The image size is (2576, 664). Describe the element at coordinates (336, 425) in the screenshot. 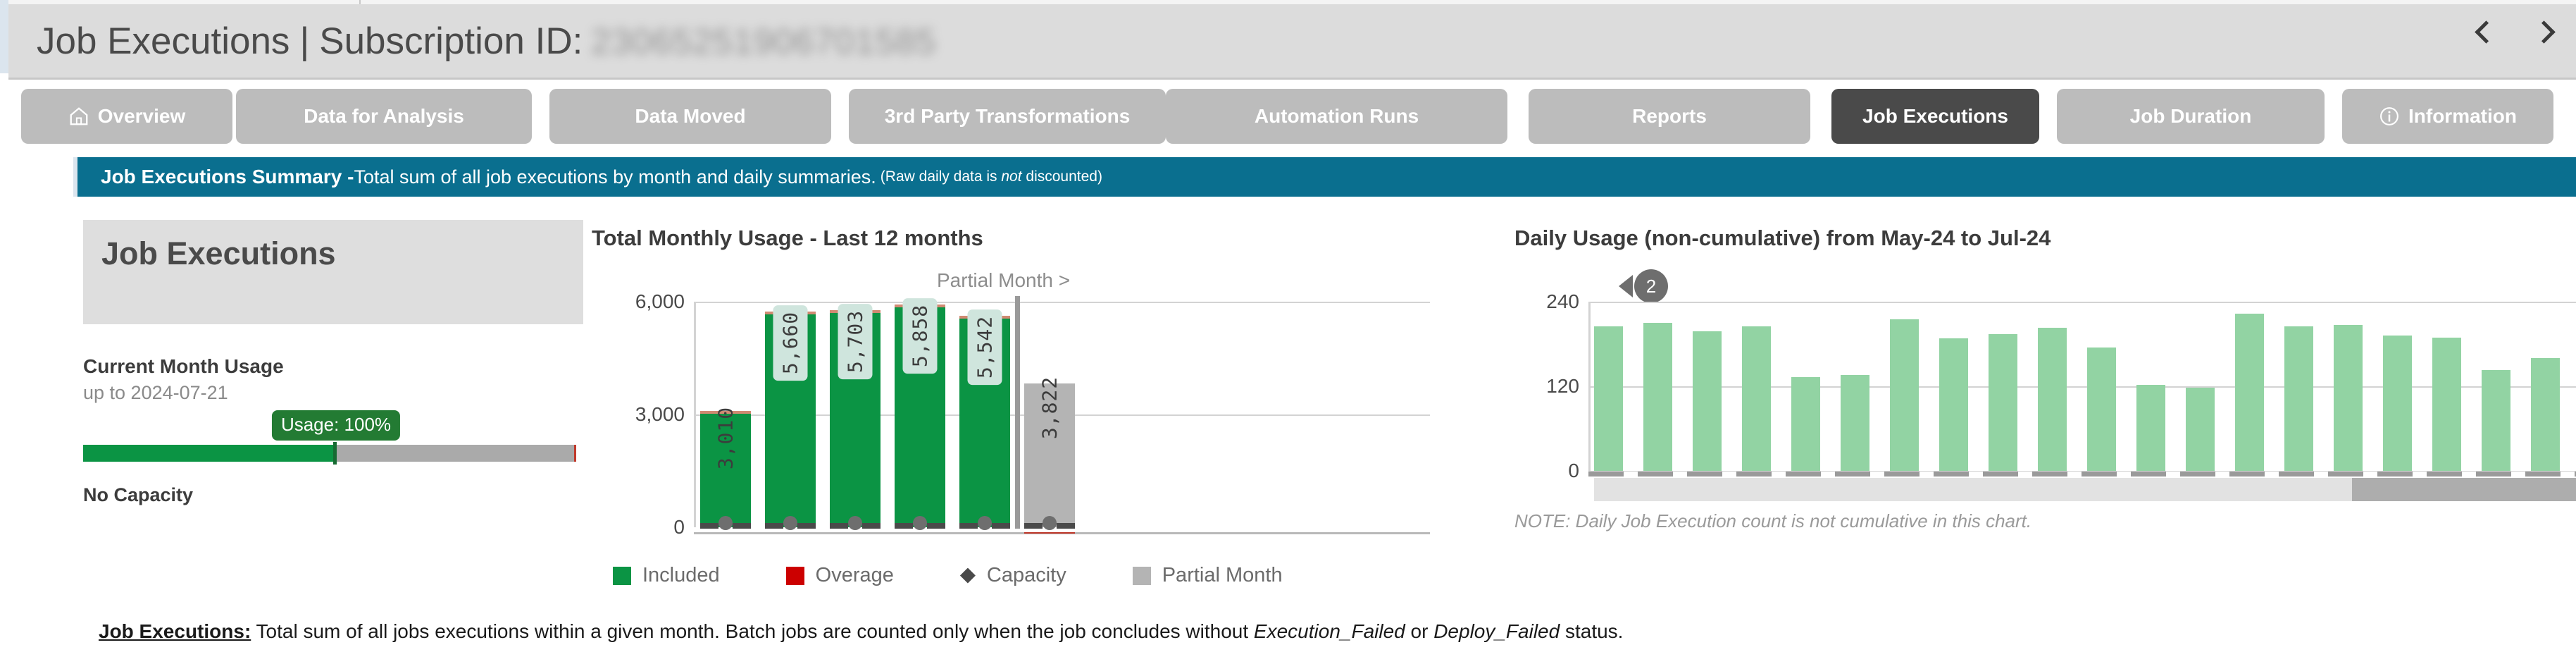

I see `usage-badge: Usage: 100%` at that location.